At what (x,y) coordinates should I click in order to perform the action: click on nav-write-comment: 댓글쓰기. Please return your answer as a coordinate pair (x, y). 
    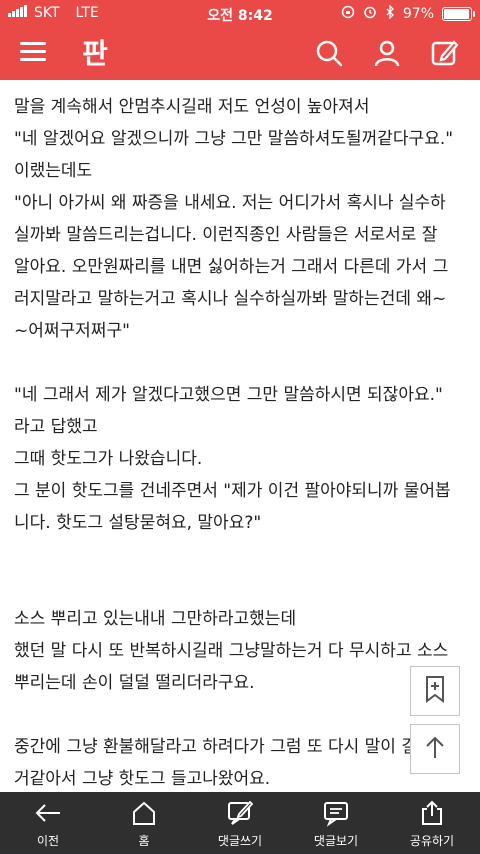
    Looking at the image, I should click on (240, 823).